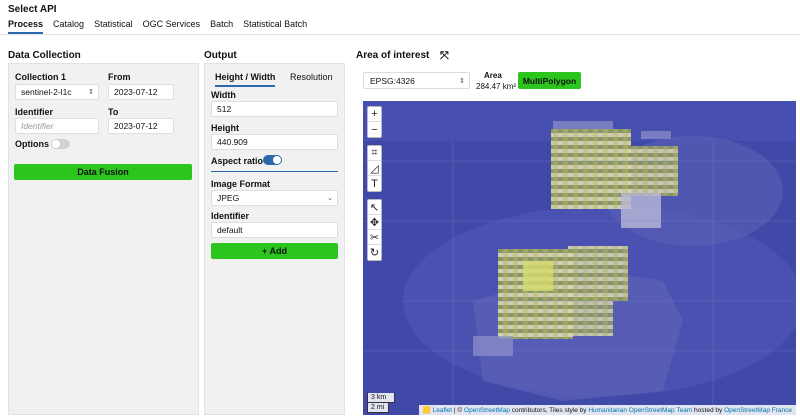  What do you see at coordinates (224, 109) in the screenshot?
I see `width-value: 512` at bounding box center [224, 109].